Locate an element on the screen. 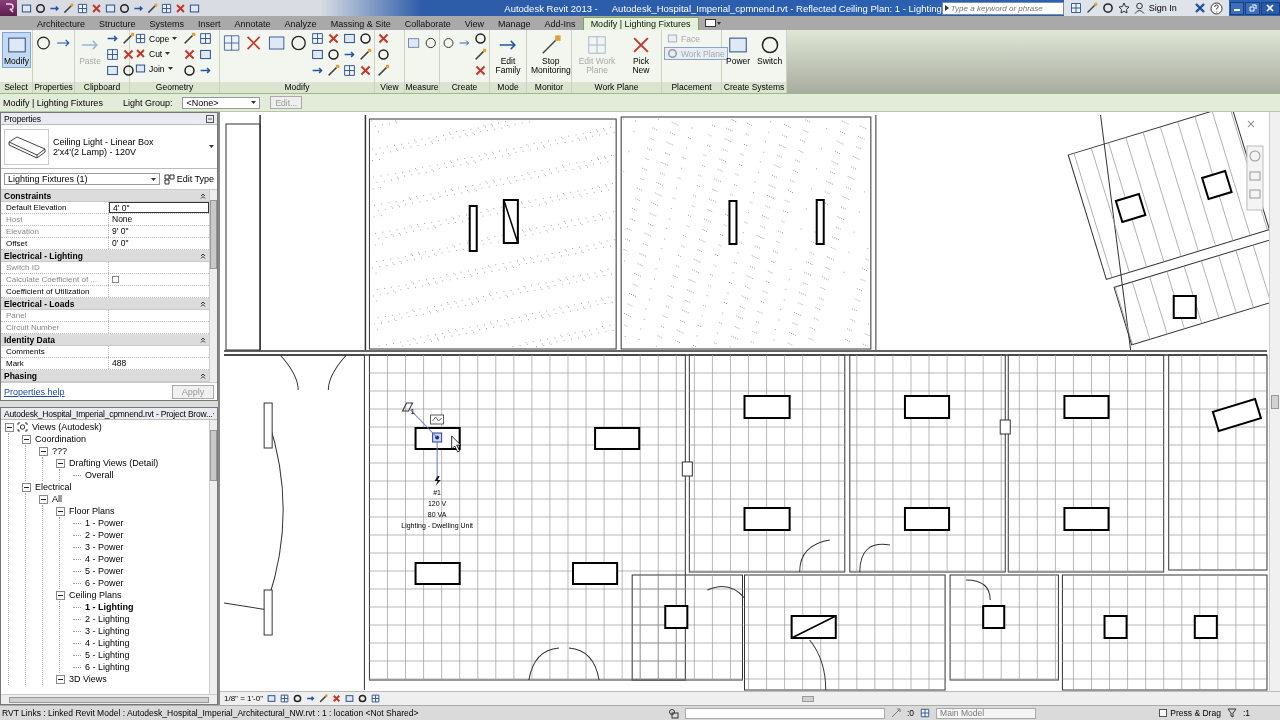 This screenshot has width=1280, height=720. tree-item: 3D Views is located at coordinates (88, 679).